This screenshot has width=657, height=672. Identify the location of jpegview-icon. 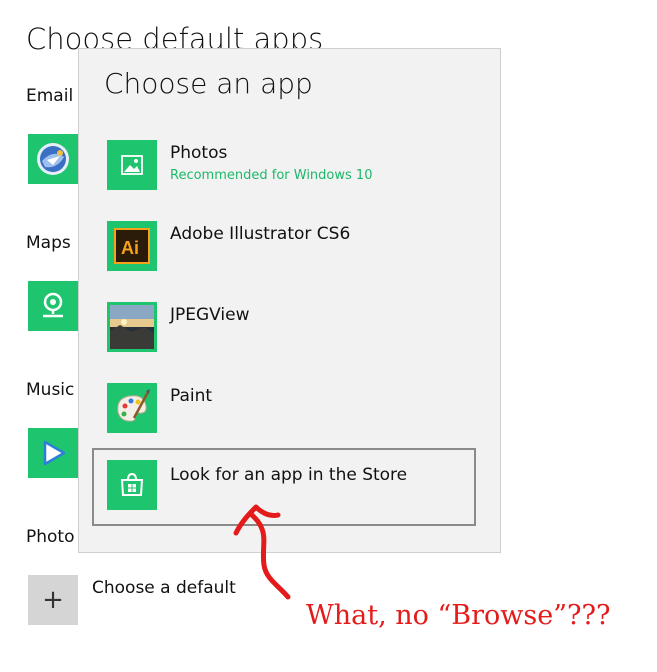
(132, 327).